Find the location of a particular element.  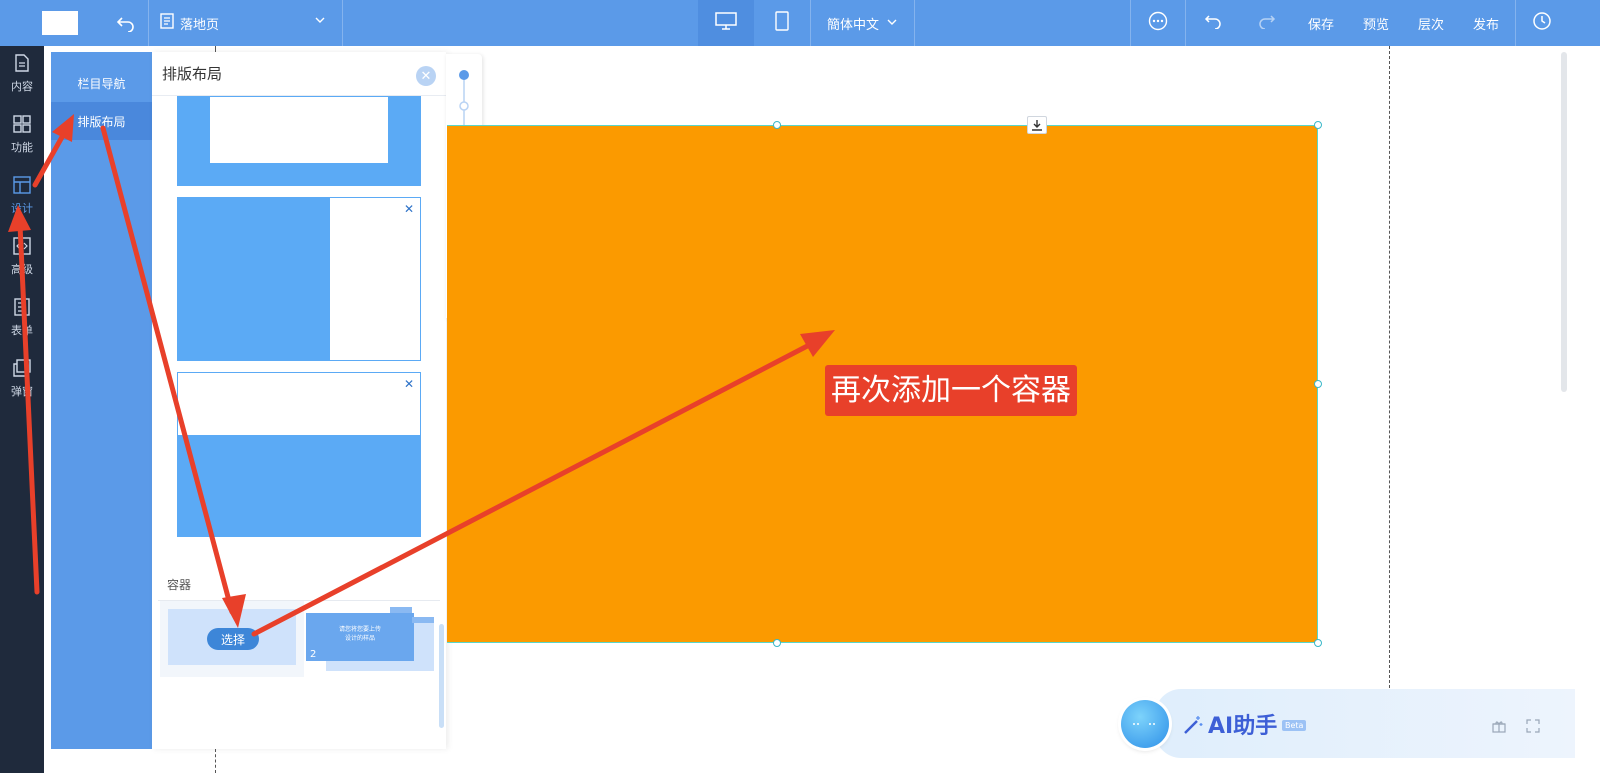

expand-icon is located at coordinates (1533, 727).